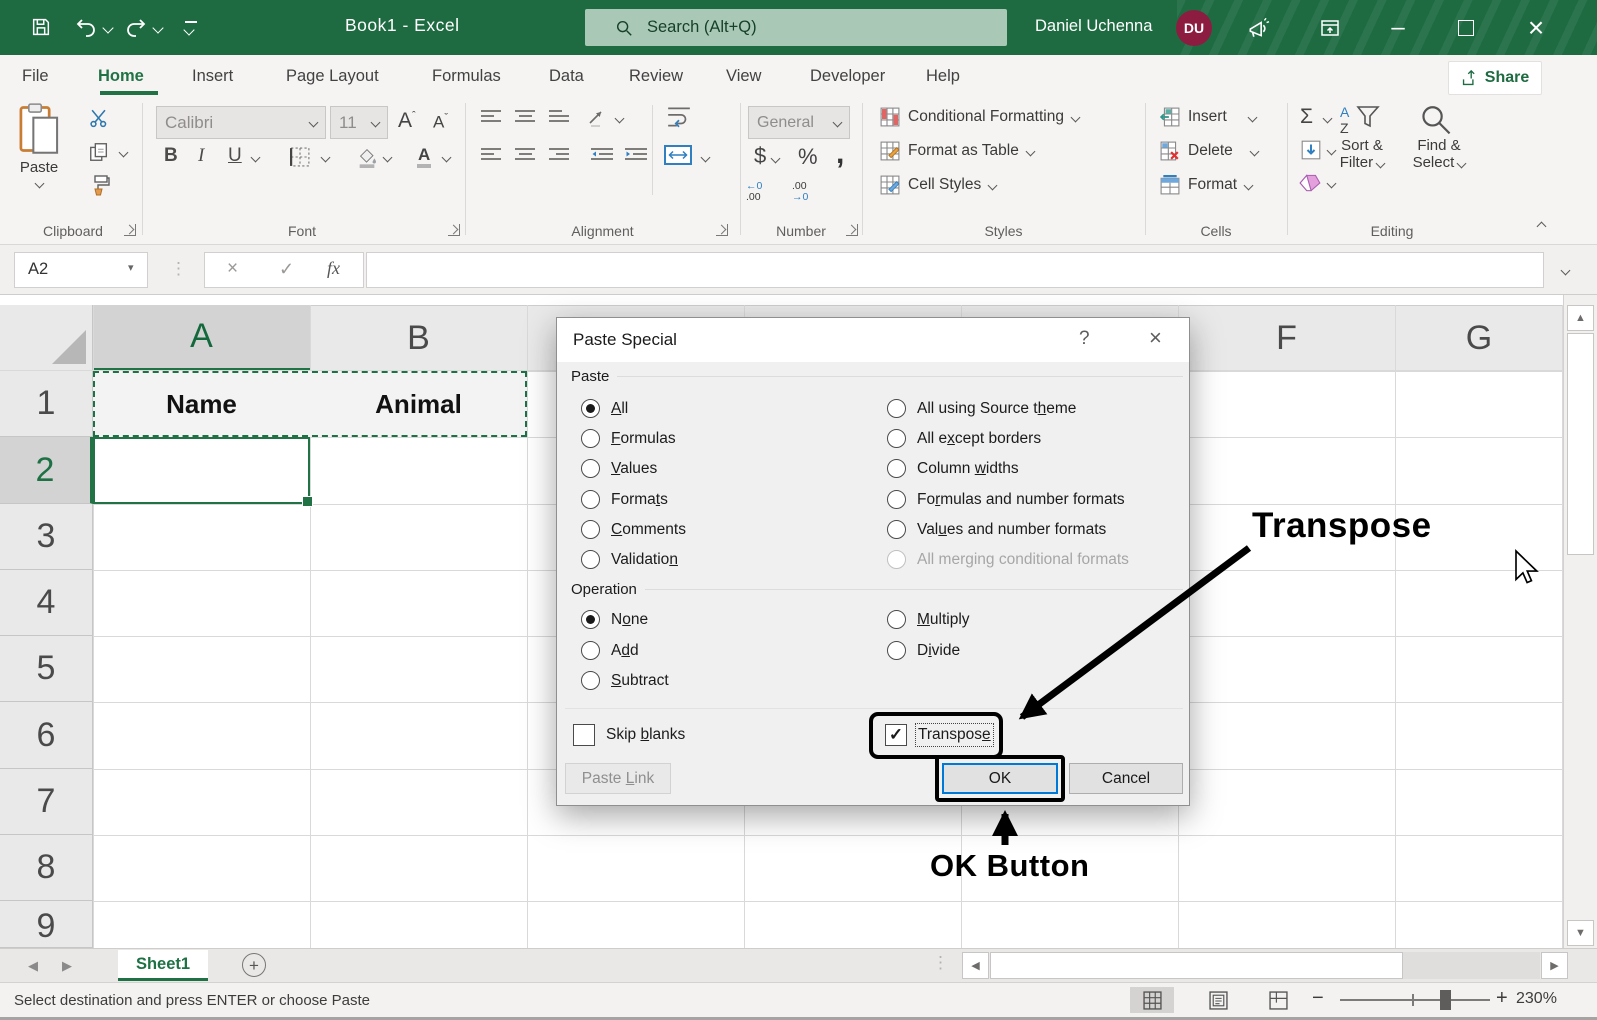 The width and height of the screenshot is (1597, 1020). I want to click on hscroll-left-button: ◀, so click(975, 965).